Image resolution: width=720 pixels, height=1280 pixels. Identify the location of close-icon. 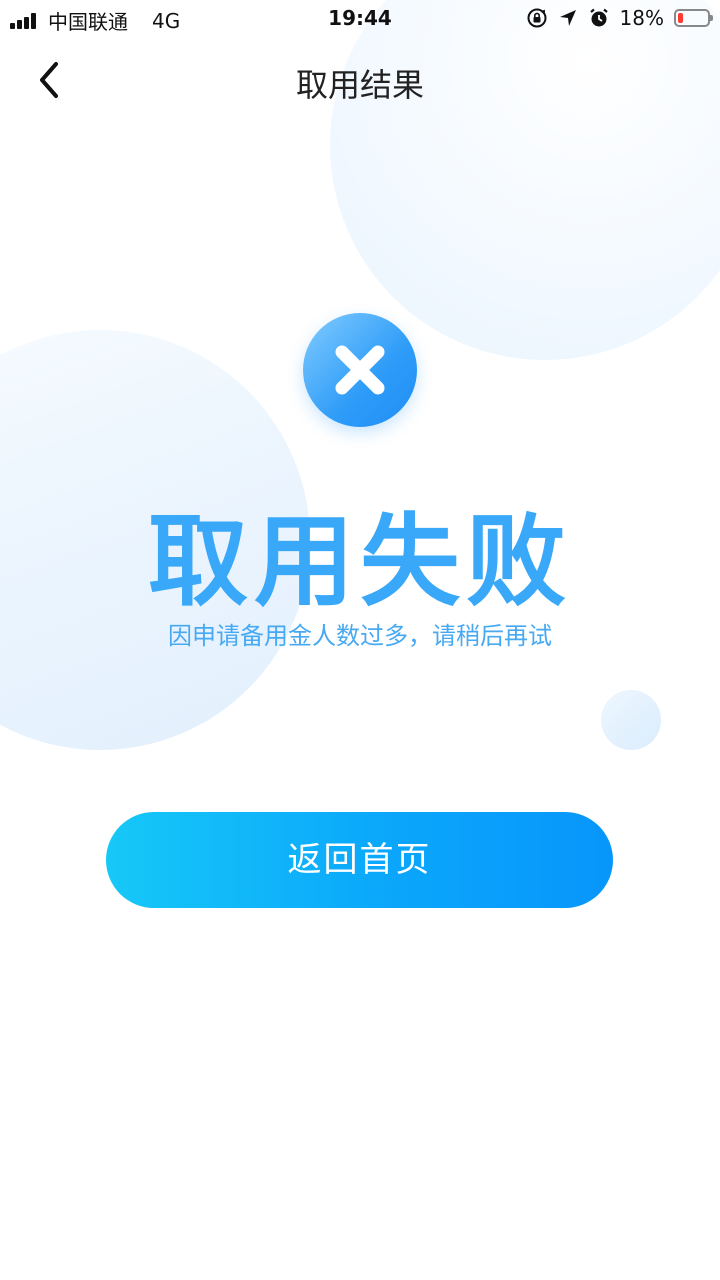
(360, 370).